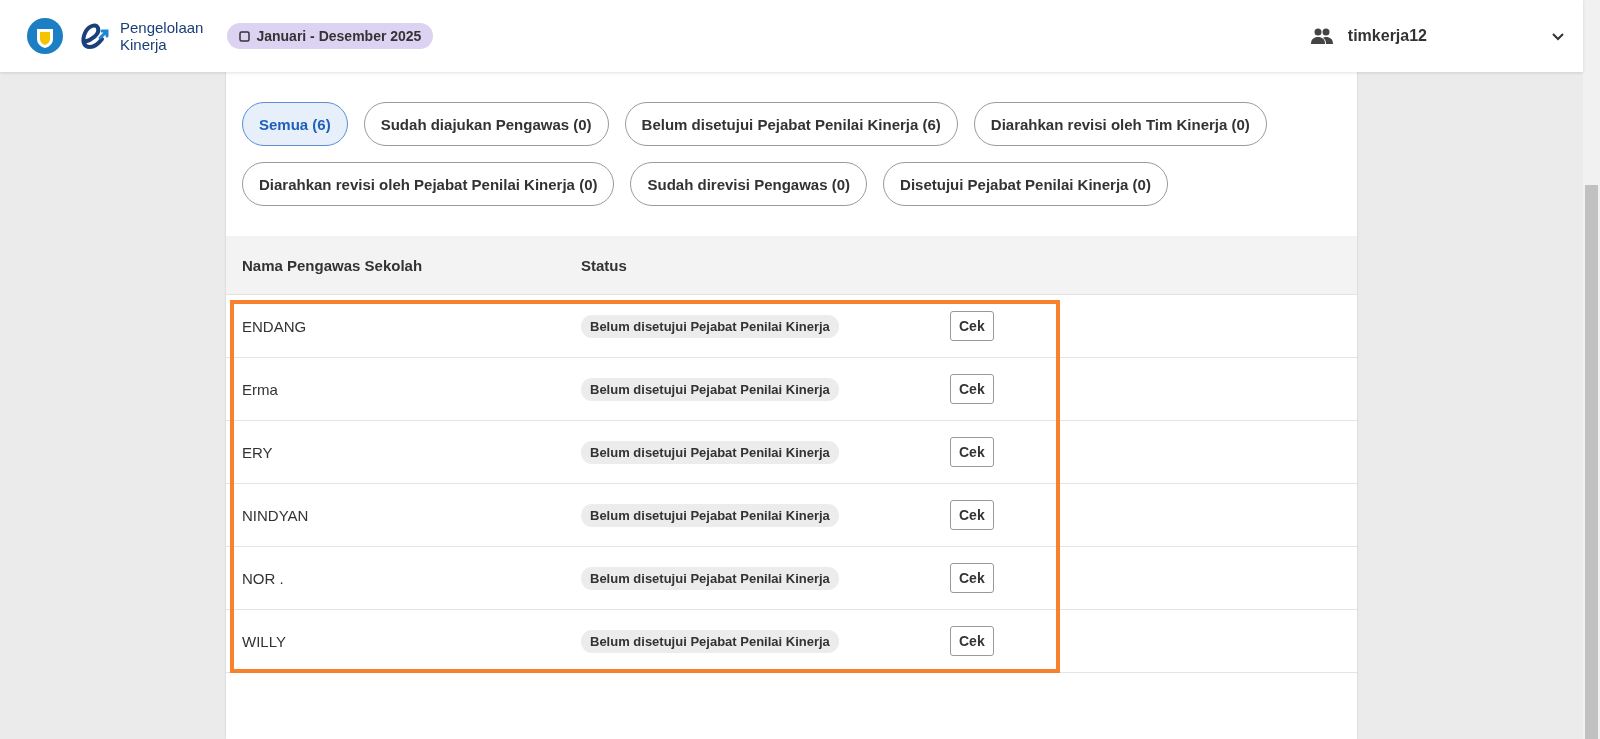 This screenshot has width=1600, height=739. What do you see at coordinates (162, 27) in the screenshot?
I see `app-name: Pengelolaan` at bounding box center [162, 27].